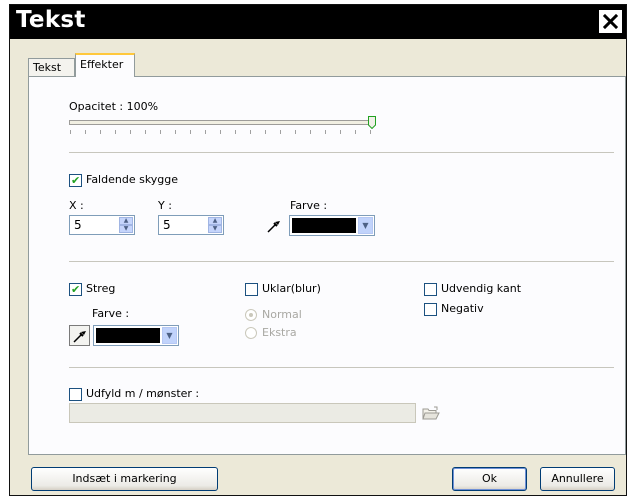  Describe the element at coordinates (75, 394) in the screenshot. I see `fill-pattern-checkbox` at that location.